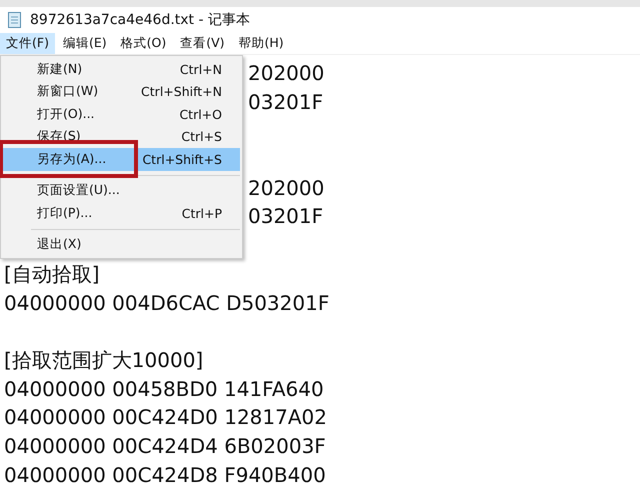  I want to click on window-title: 8972613a7ca4e46d.txt - 记事本, so click(140, 20).